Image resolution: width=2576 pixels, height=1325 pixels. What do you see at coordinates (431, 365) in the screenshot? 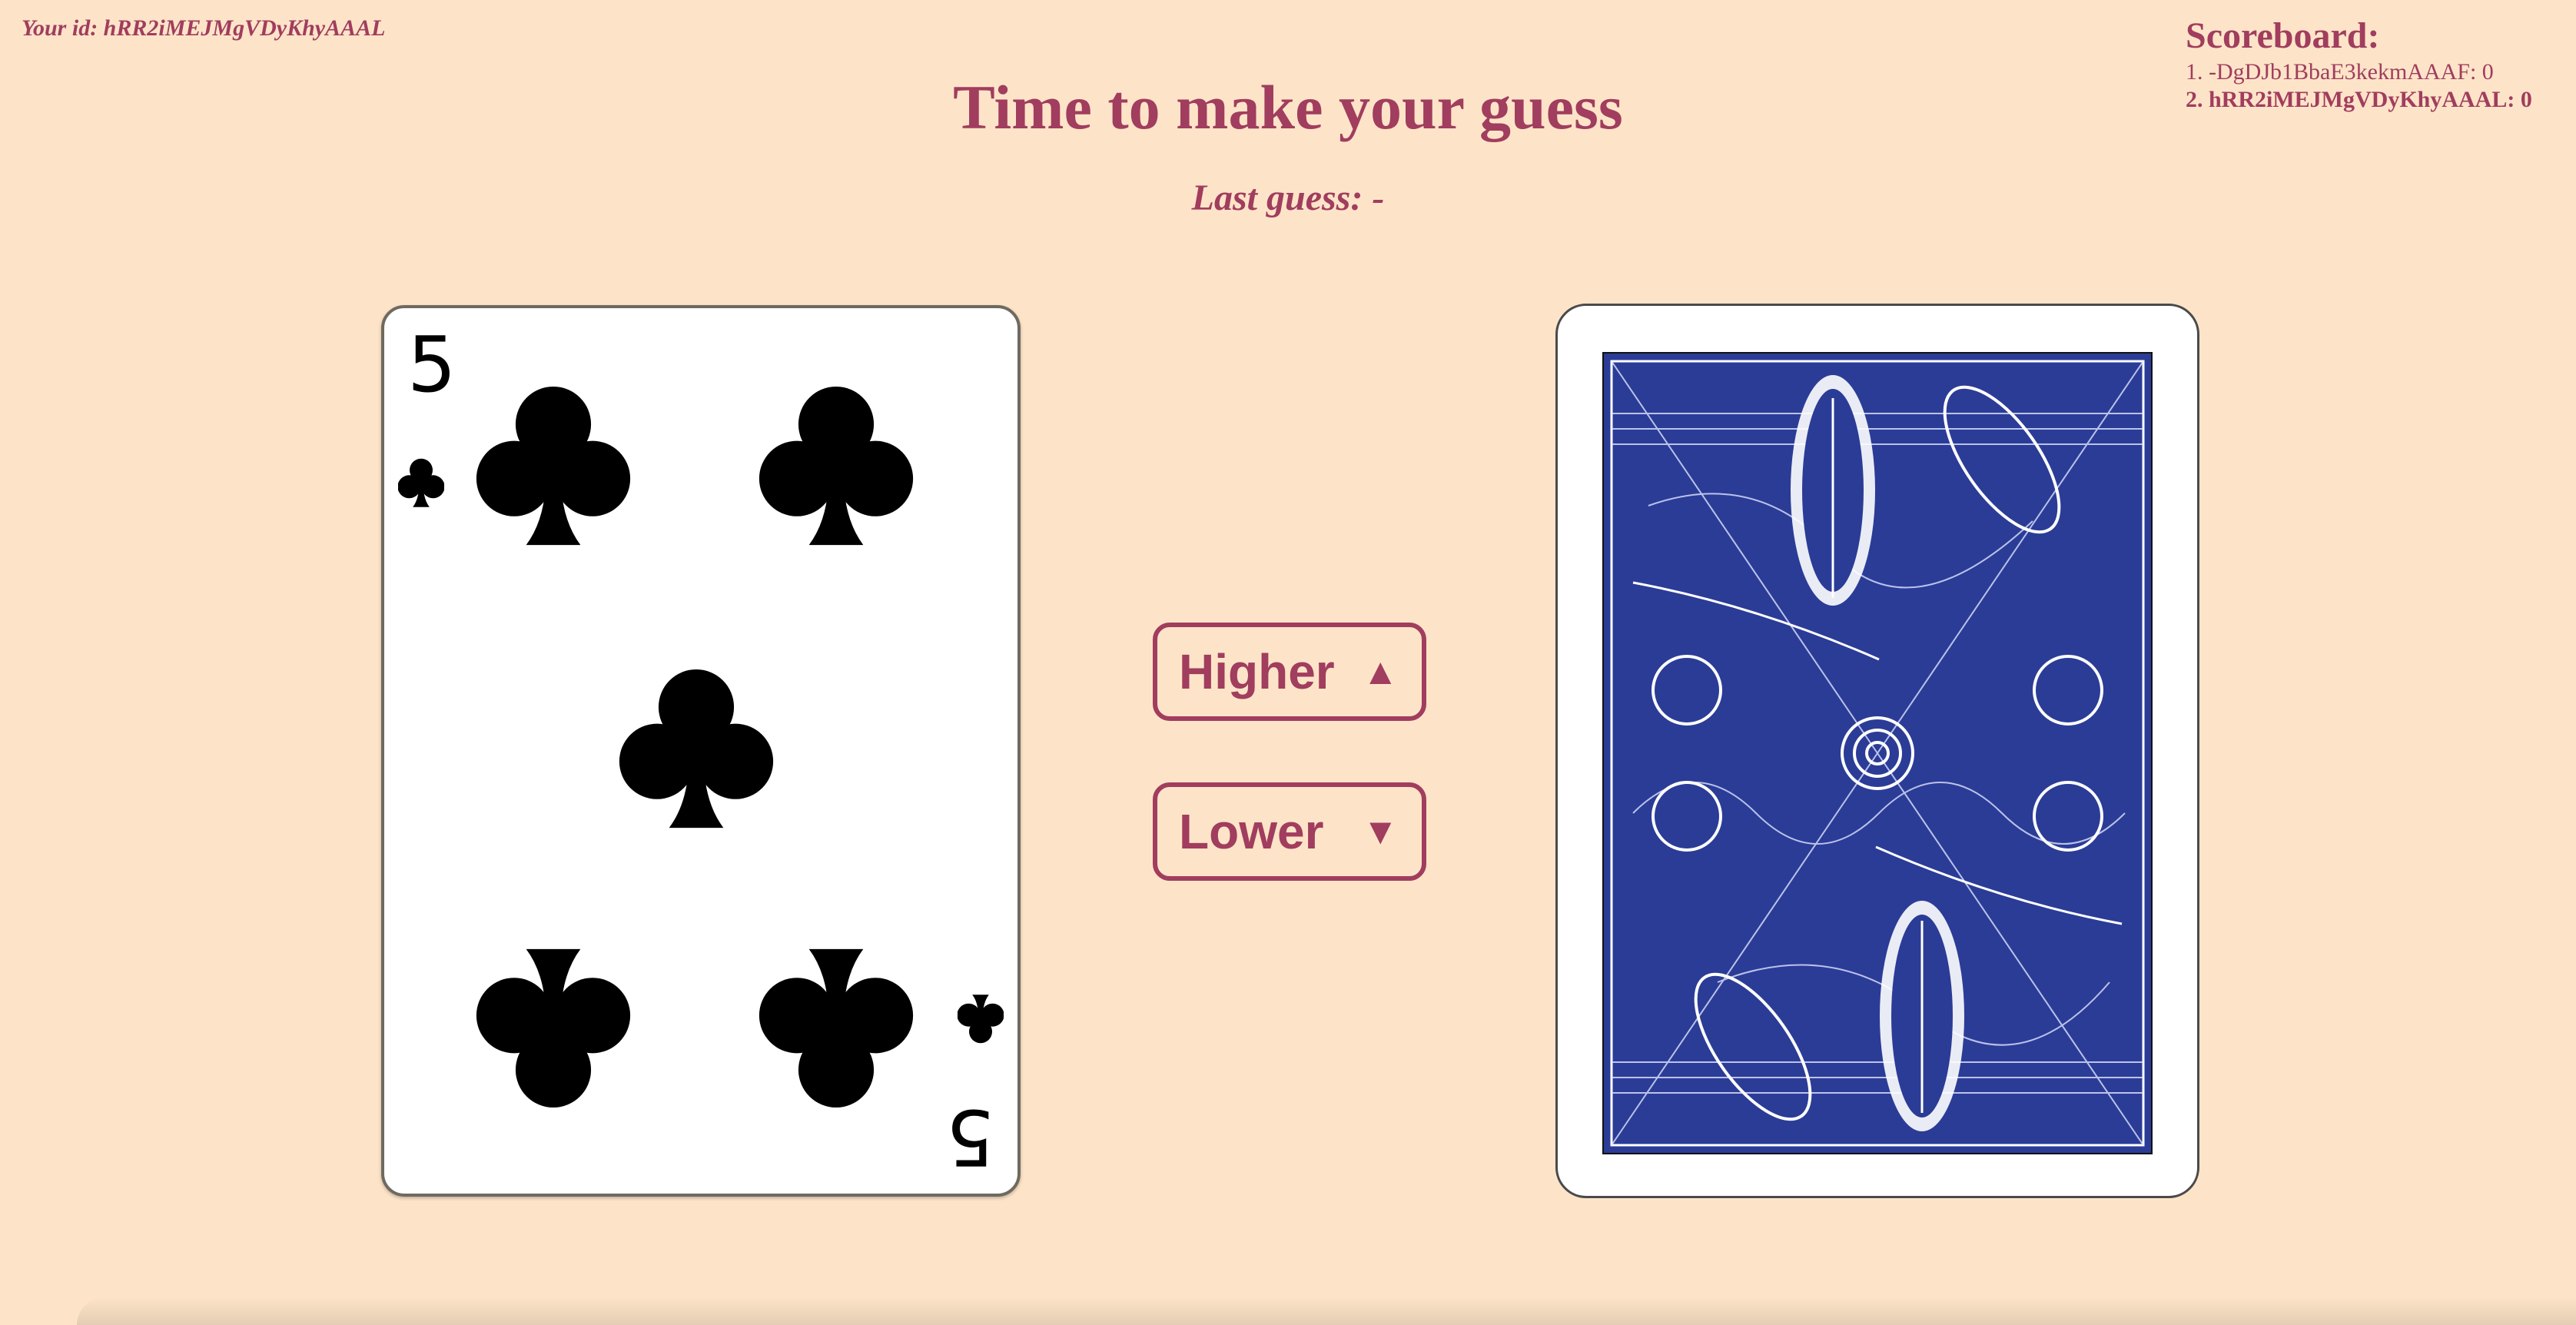
I see `card-rank-top: 5` at bounding box center [431, 365].